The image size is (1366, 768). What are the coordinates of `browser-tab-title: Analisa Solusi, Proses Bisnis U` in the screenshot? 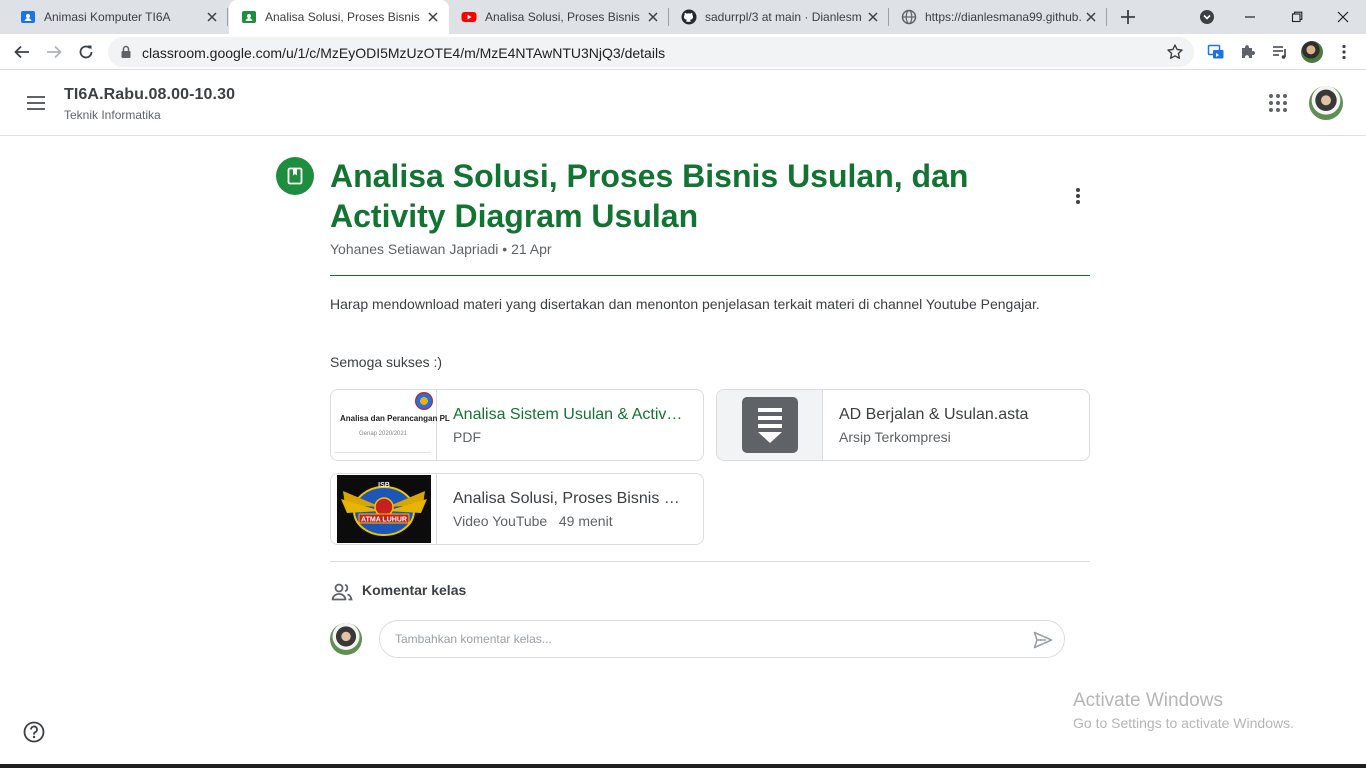 It's located at (343, 17).